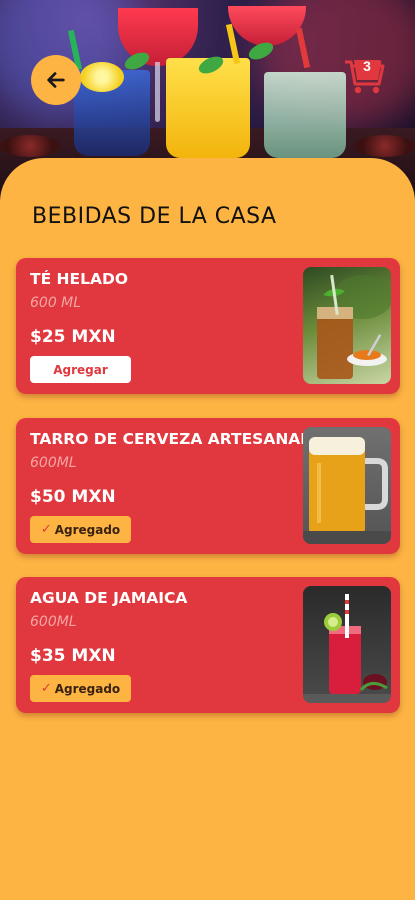 The height and width of the screenshot is (900, 415). What do you see at coordinates (170, 439) in the screenshot?
I see `product-name: TARRO DE CERVEZA ARTESANAL` at bounding box center [170, 439].